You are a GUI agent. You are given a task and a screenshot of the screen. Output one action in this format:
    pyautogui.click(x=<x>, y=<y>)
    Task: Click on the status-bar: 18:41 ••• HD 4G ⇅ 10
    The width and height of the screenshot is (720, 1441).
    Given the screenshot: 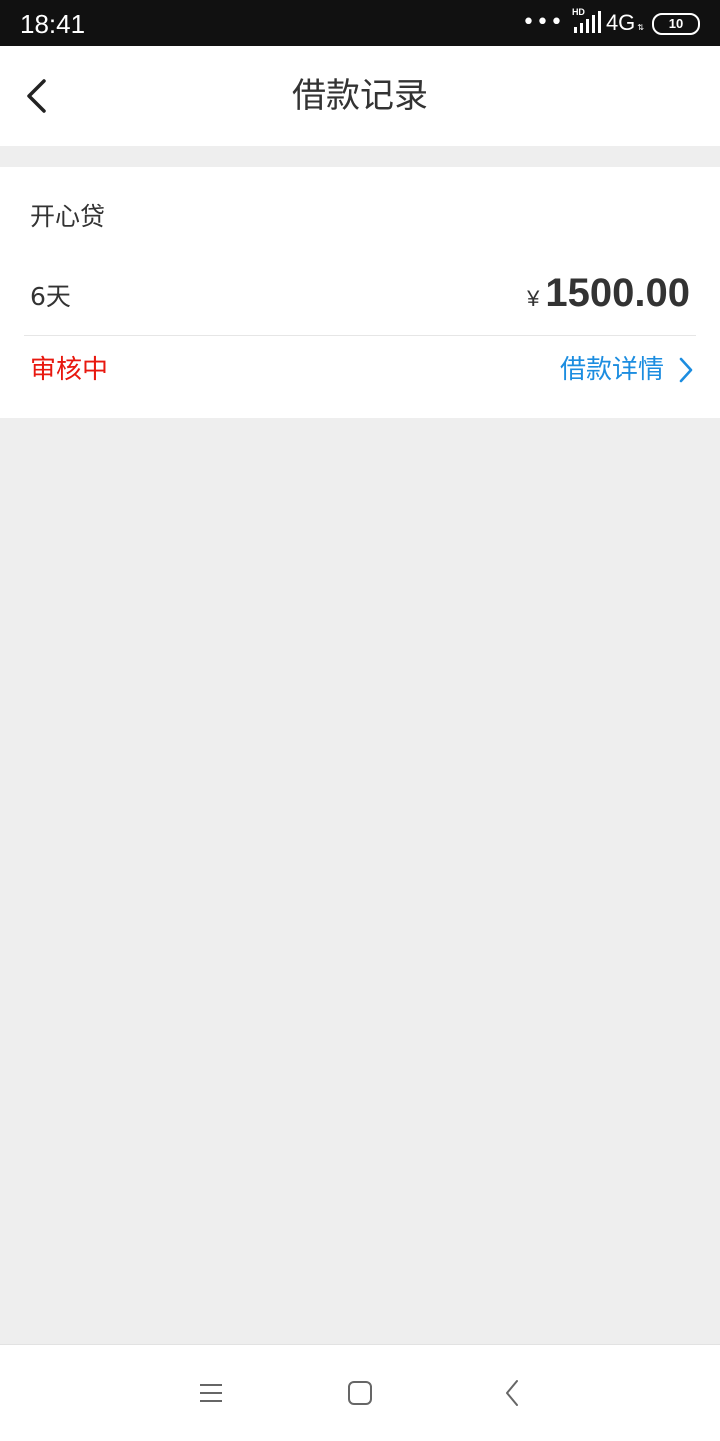 What is the action you would take?
    pyautogui.click(x=360, y=23)
    